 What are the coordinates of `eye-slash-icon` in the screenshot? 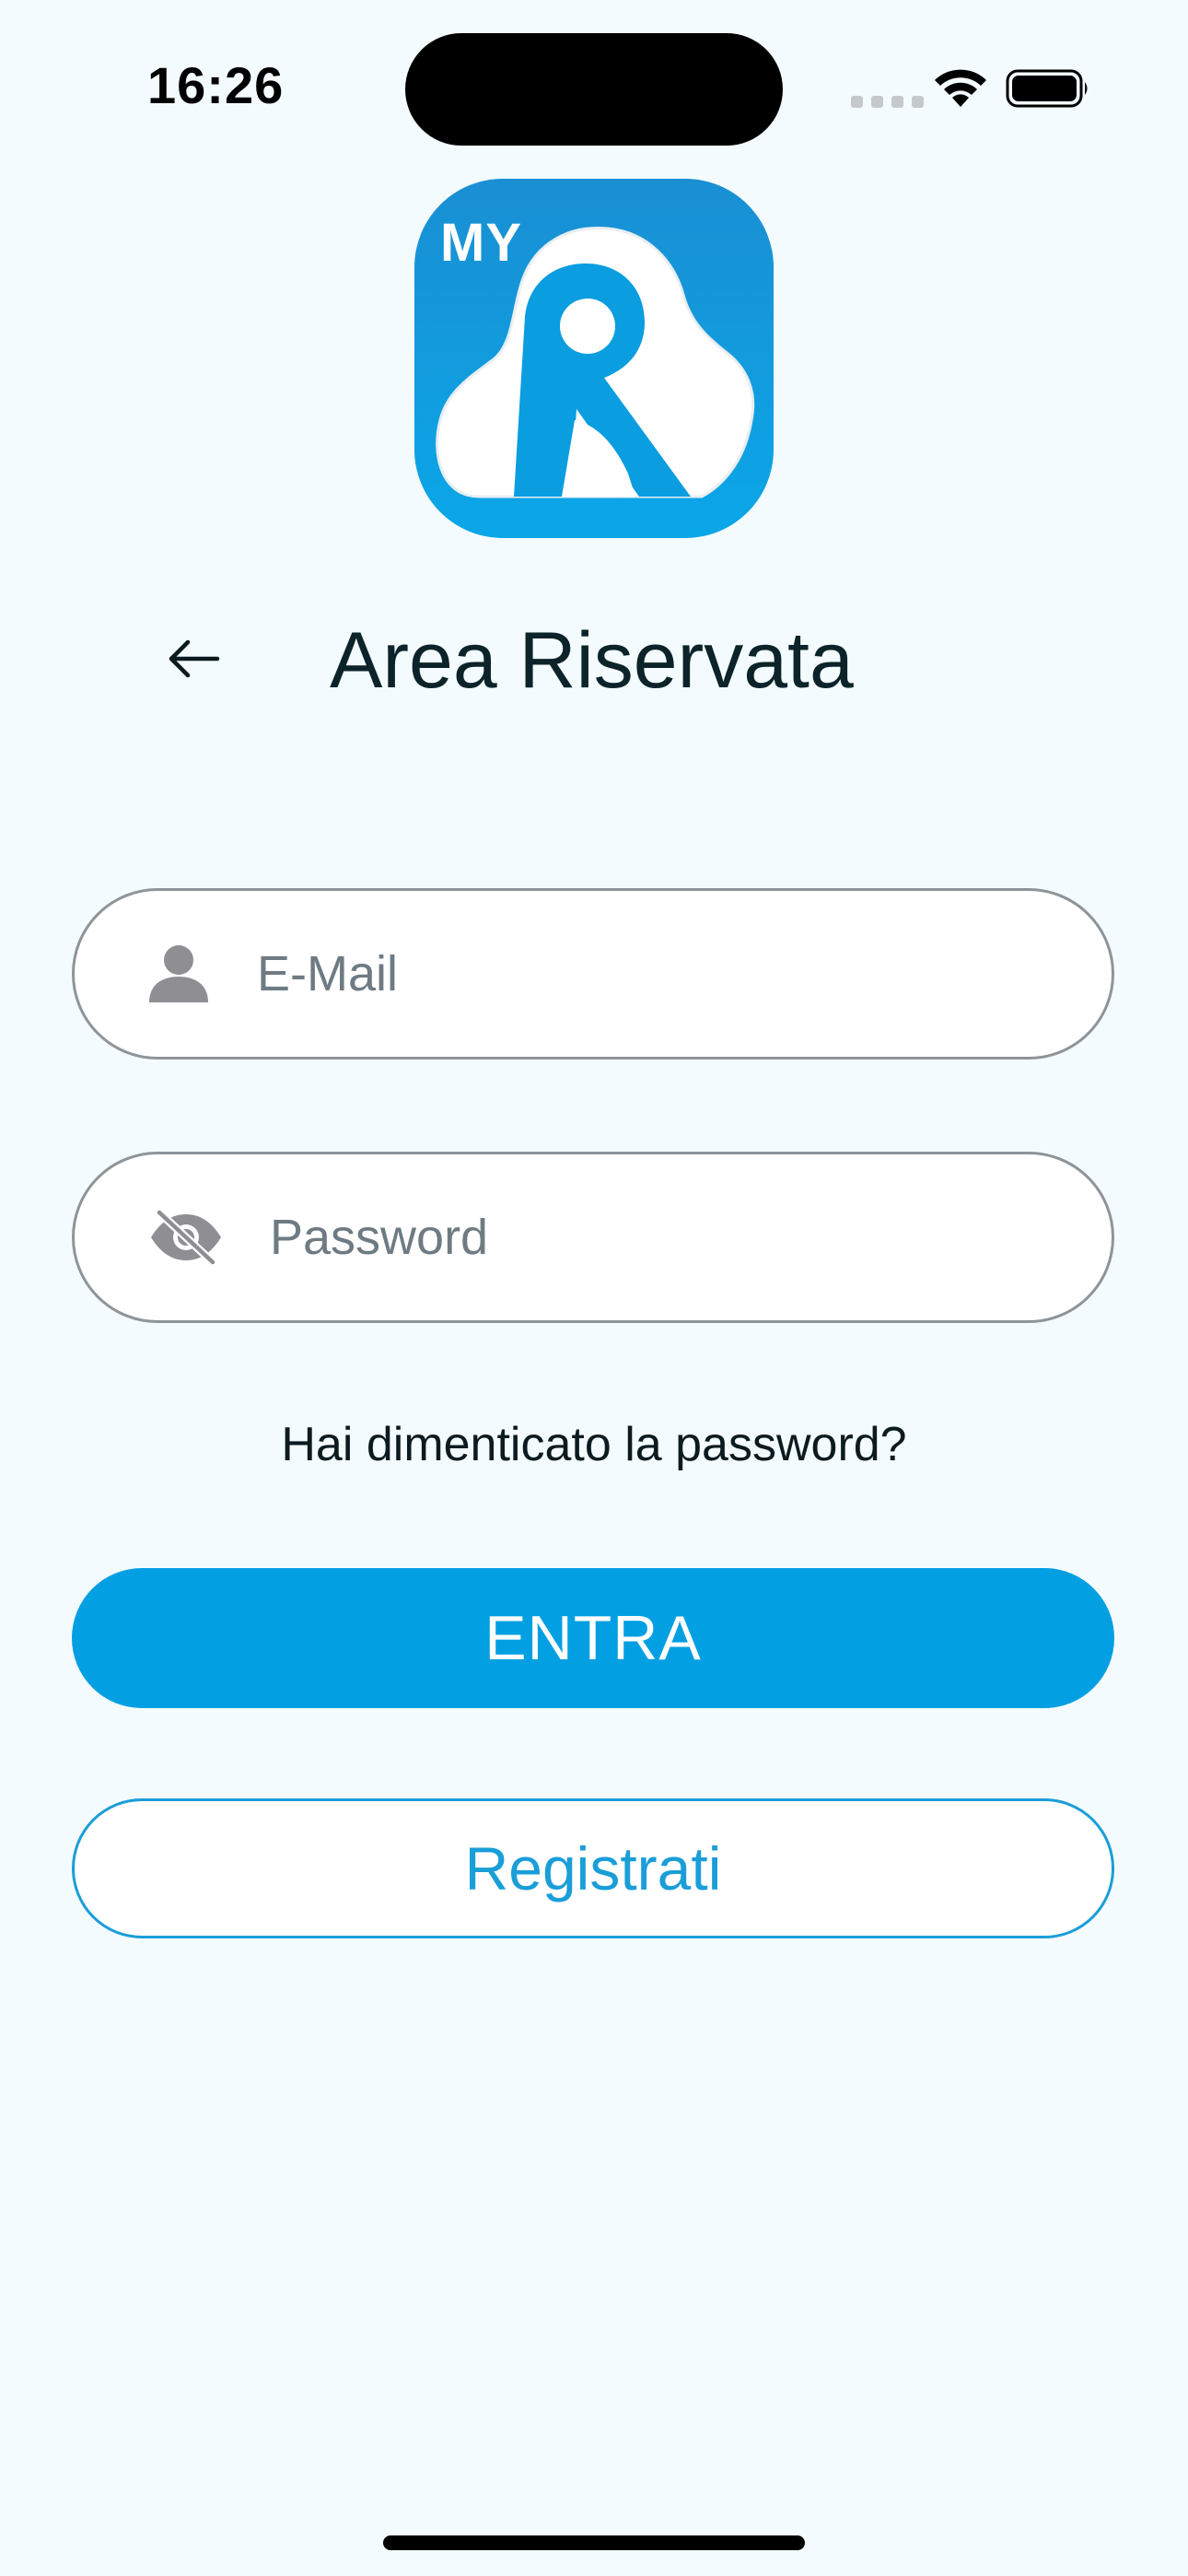 It's located at (186, 1237).